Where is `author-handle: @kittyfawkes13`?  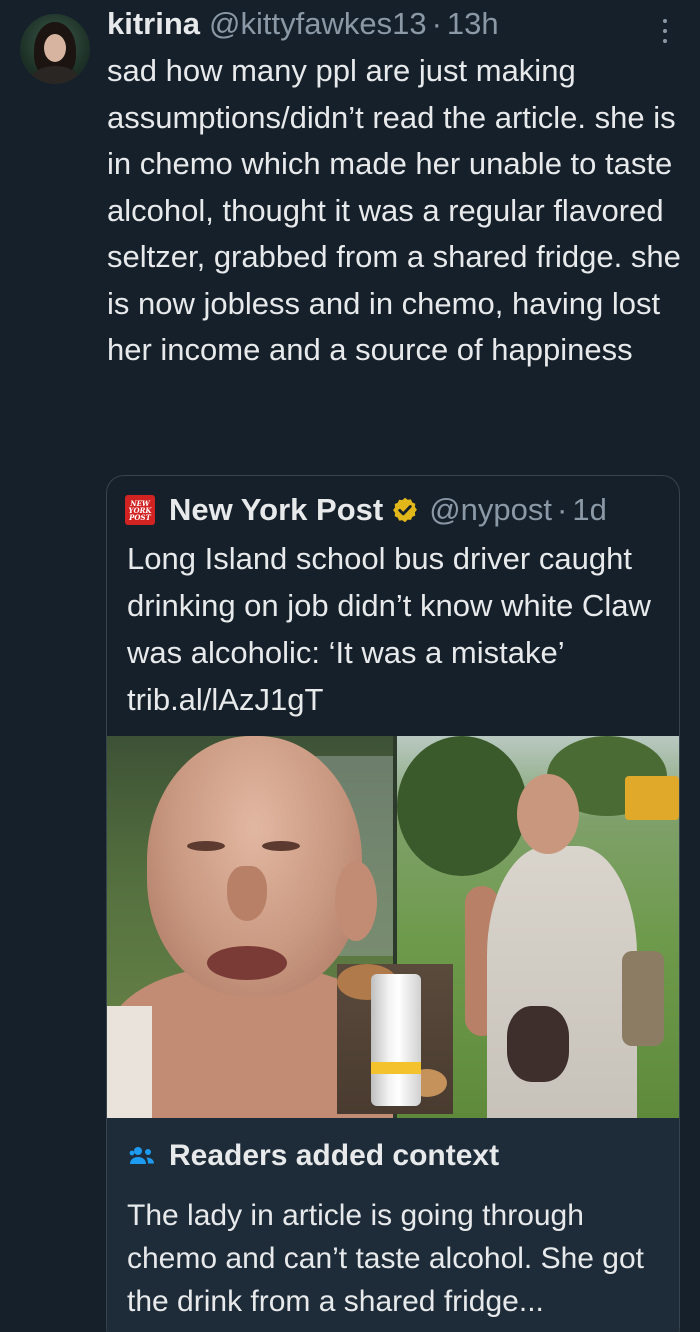 author-handle: @kittyfawkes13 is located at coordinates (318, 24).